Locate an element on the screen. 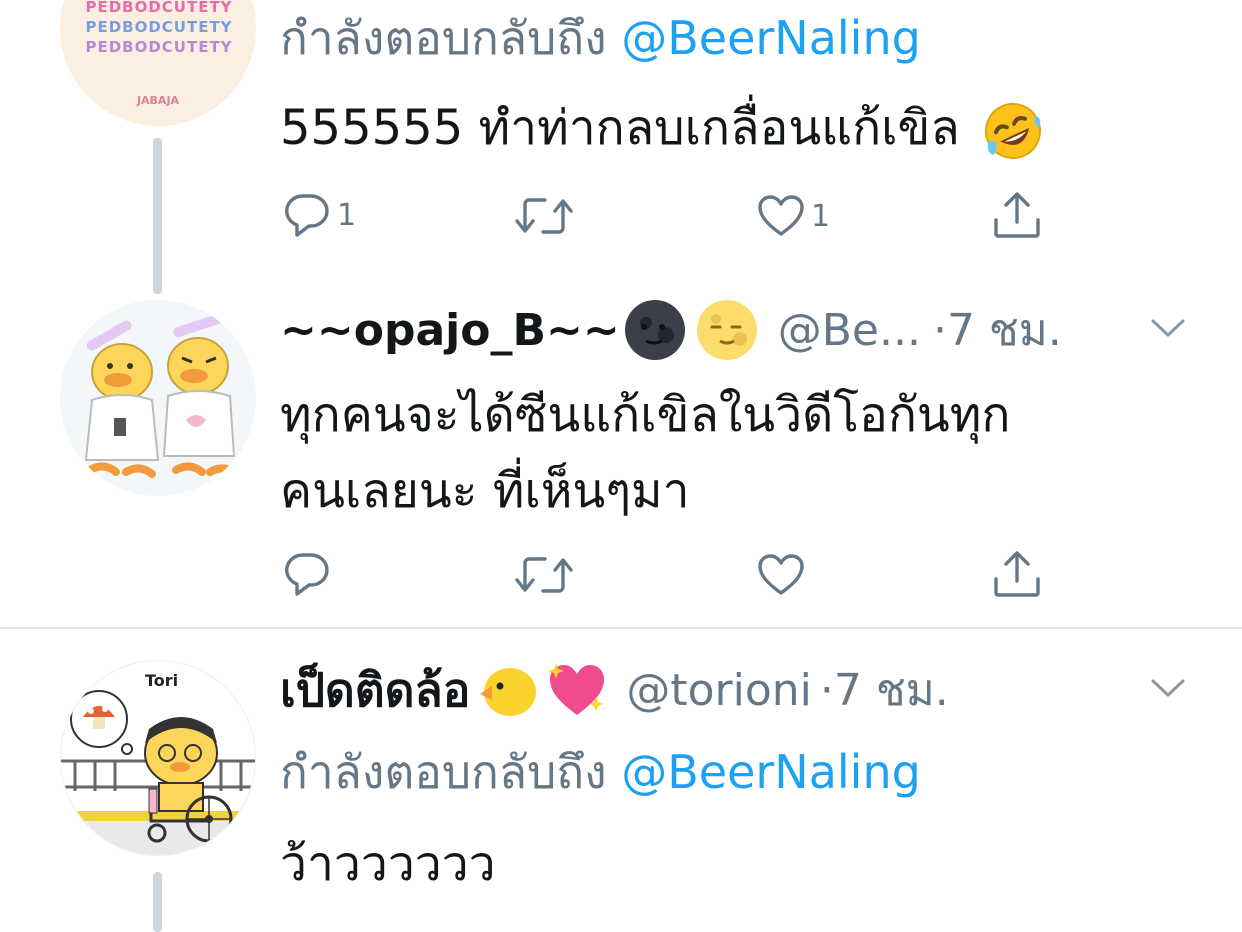 The height and width of the screenshot is (932, 1242). tweet3-header: เป็ดติดล้อ @torioni ·7 ชม. is located at coordinates (720, 690).